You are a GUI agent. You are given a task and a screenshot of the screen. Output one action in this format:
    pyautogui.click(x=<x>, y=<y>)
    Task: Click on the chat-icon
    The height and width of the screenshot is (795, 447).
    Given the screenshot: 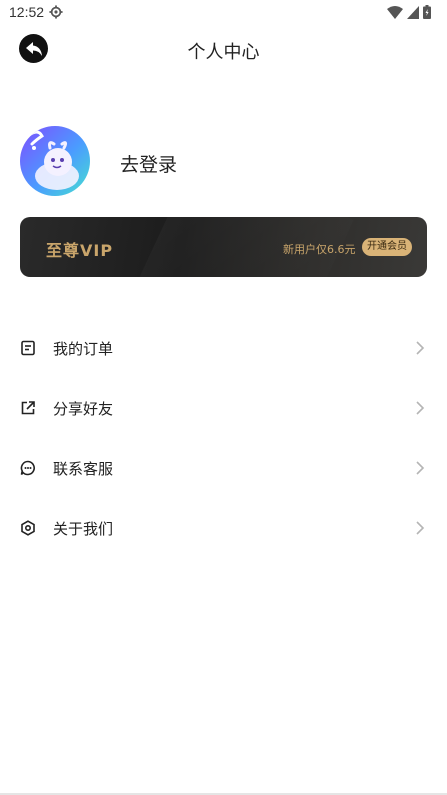 What is the action you would take?
    pyautogui.click(x=27, y=468)
    